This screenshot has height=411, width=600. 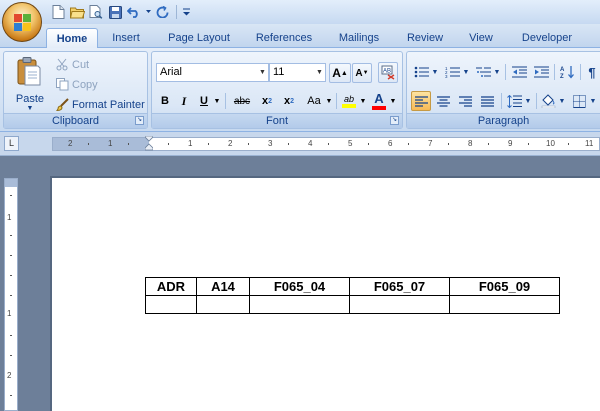 I want to click on tab-view: View, so click(x=481, y=38).